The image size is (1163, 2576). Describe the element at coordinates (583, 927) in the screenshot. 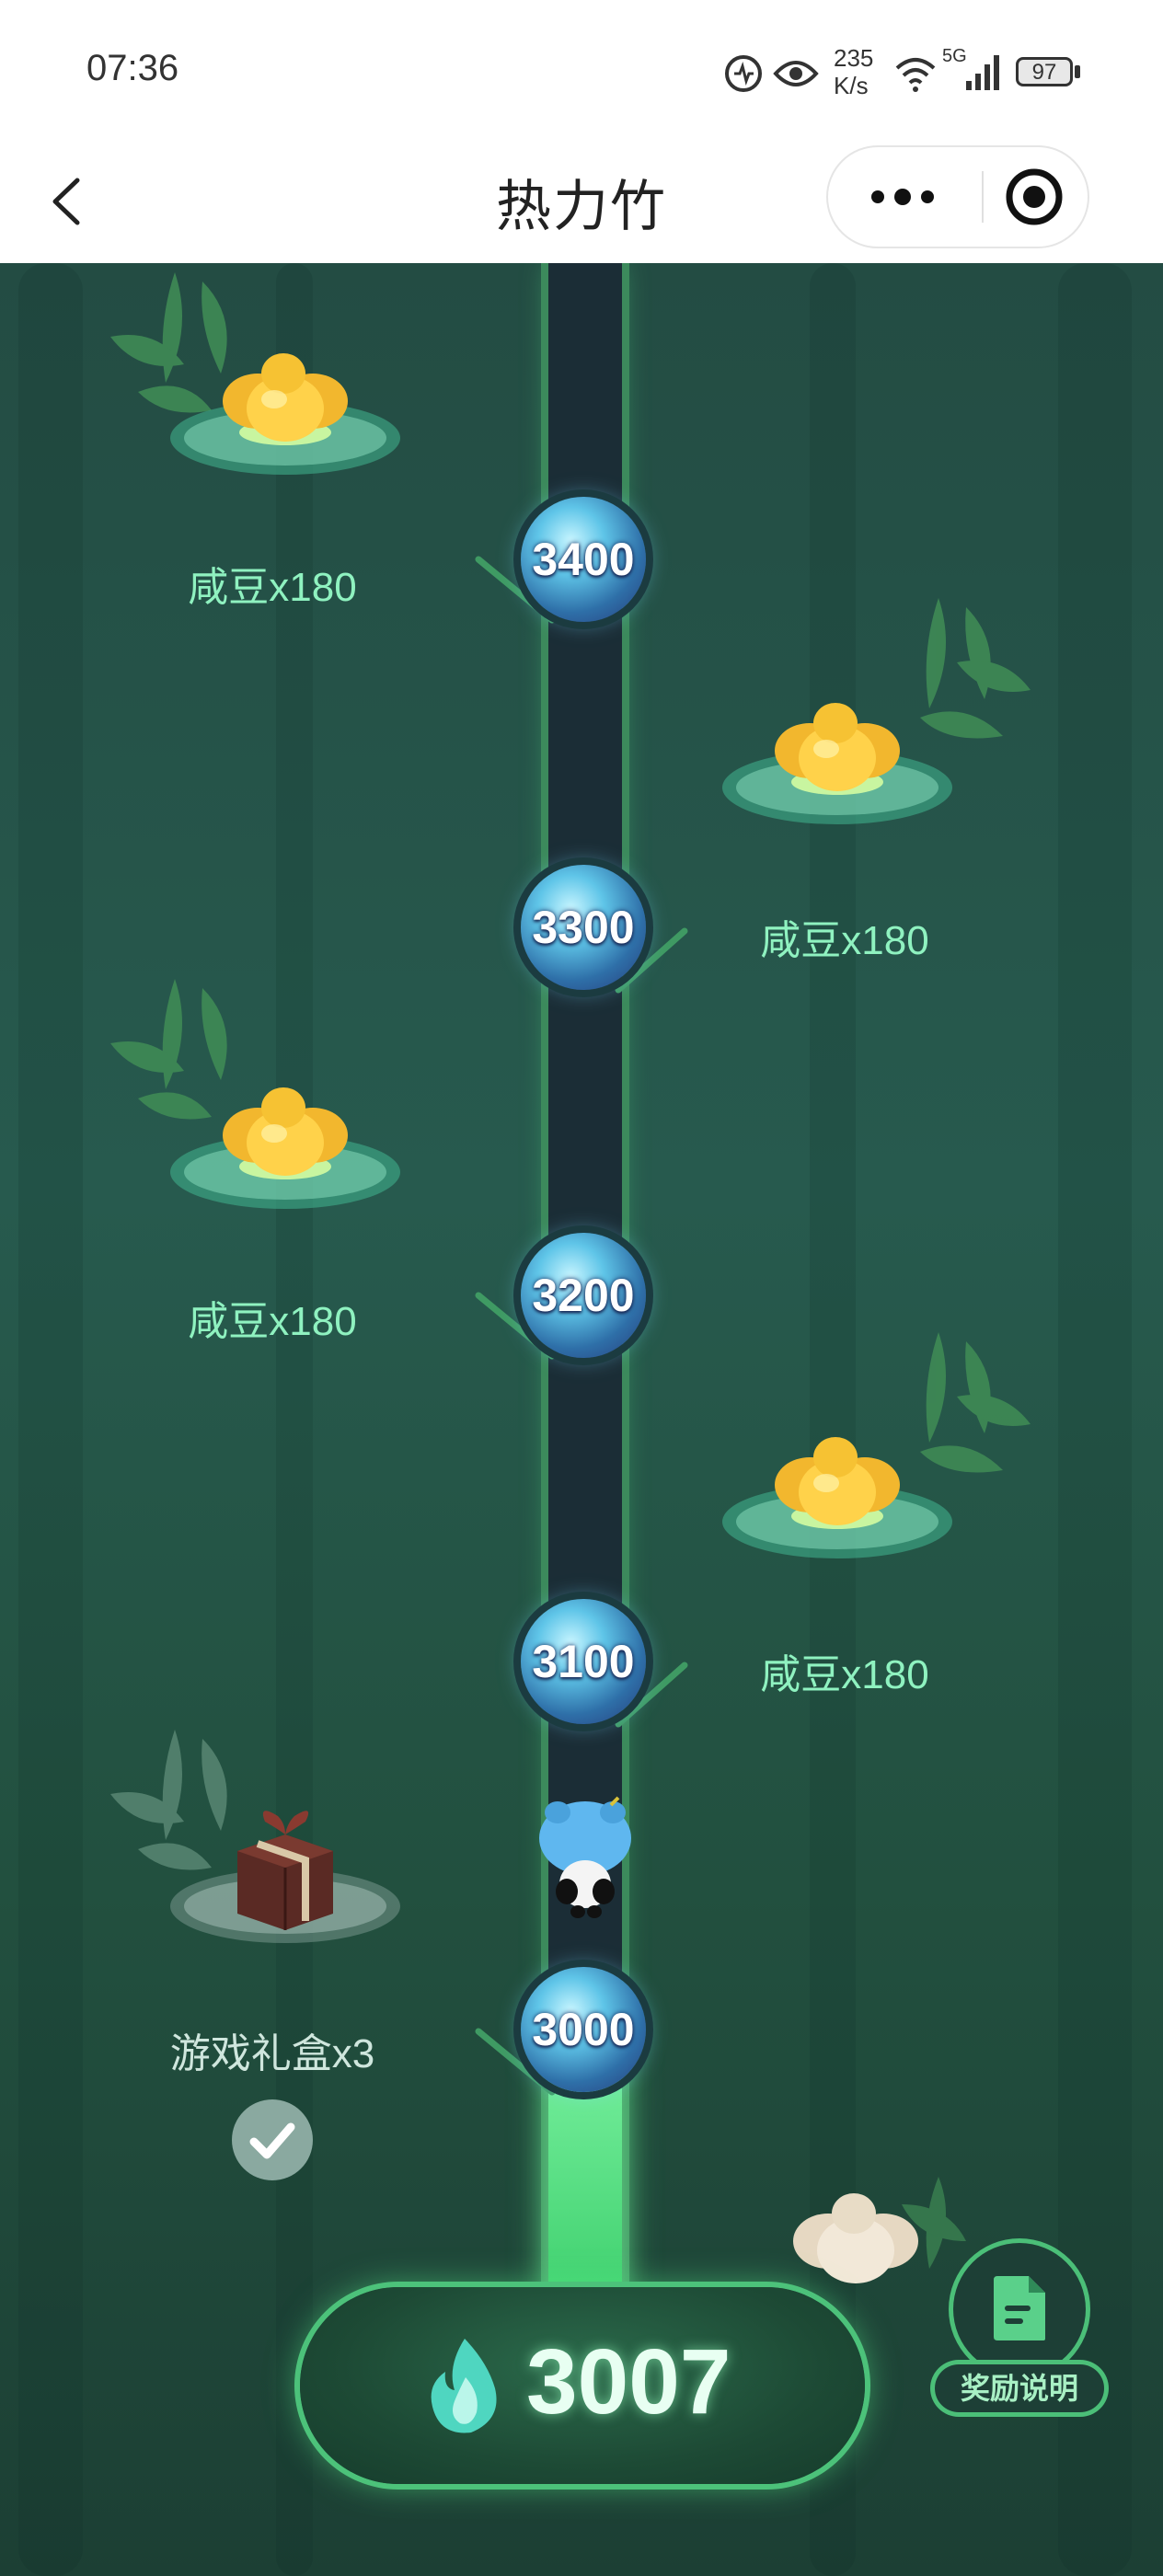

I see `milestone-node-3300: 3300` at that location.